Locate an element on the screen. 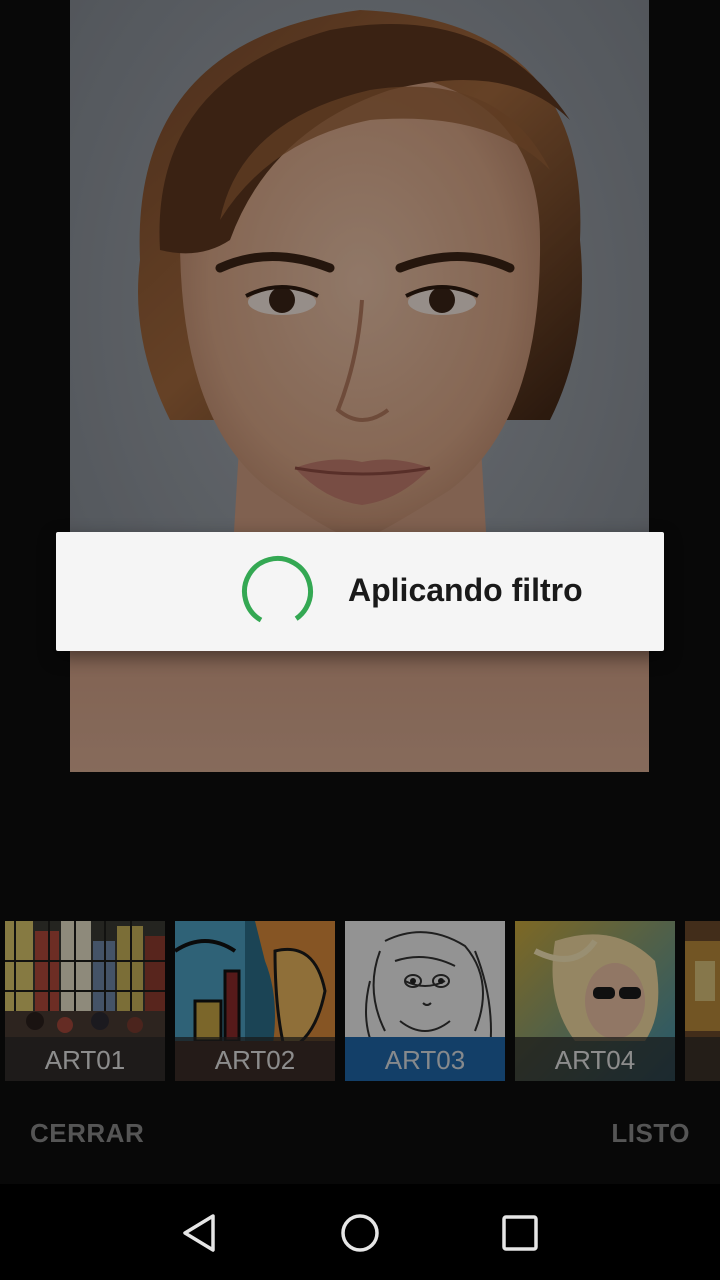  loading-spinner-icon is located at coordinates (277, 591).